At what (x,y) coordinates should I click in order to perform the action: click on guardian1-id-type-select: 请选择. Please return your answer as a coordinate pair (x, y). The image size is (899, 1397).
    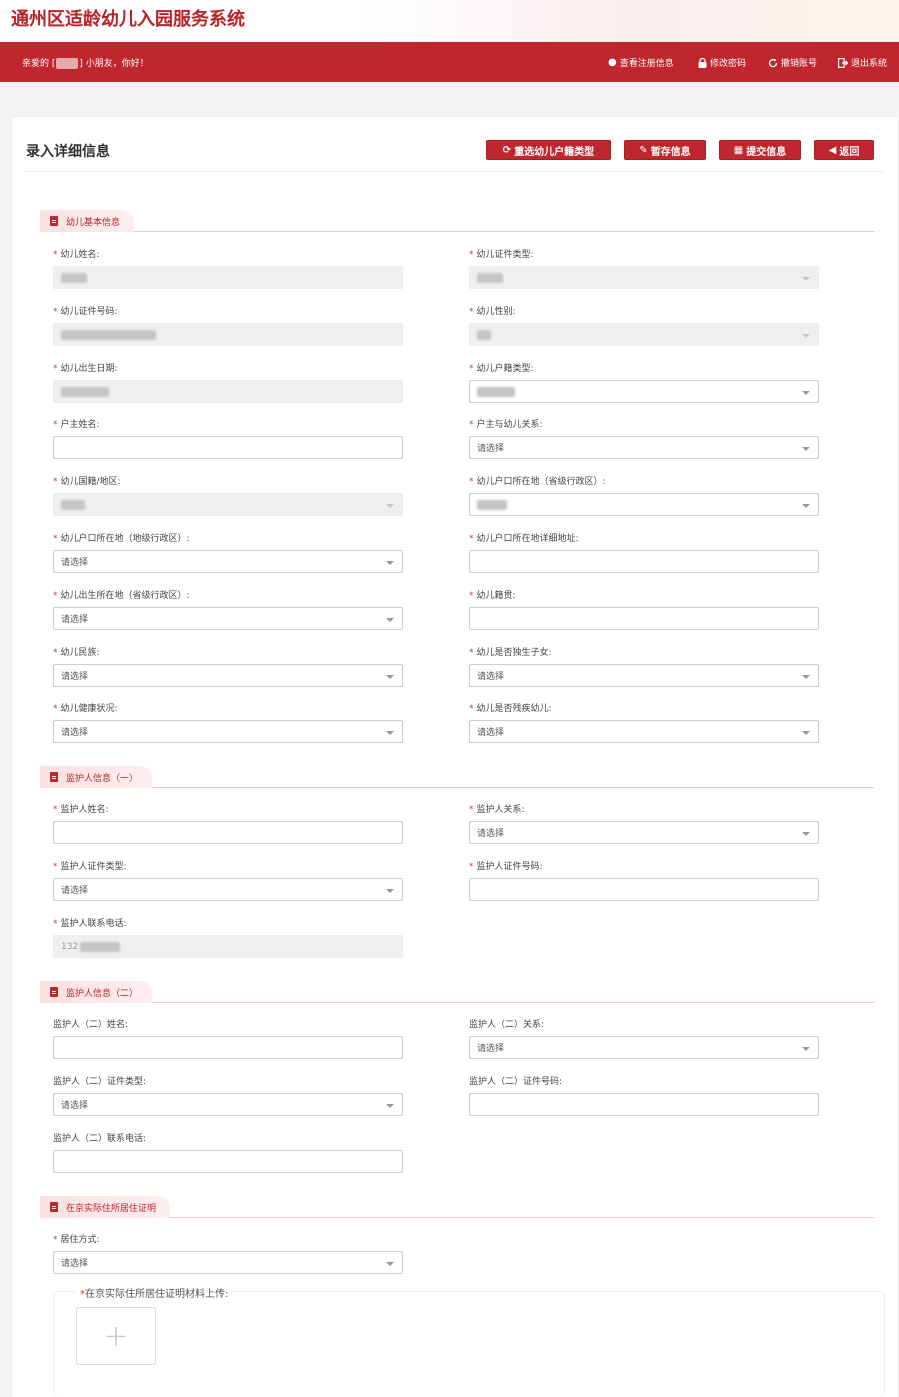
    Looking at the image, I should click on (228, 889).